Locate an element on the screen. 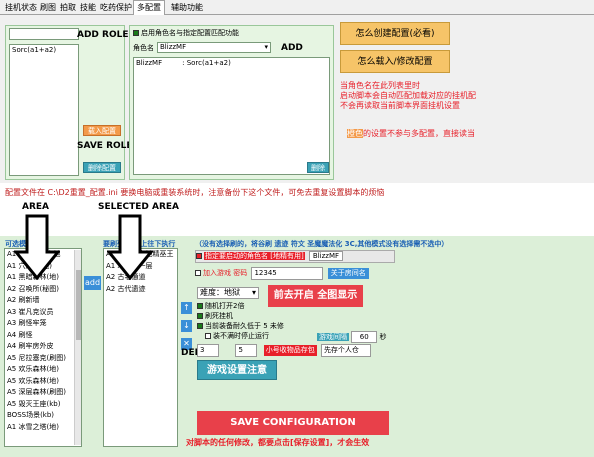  game-settings-button: 游戏设置注意 is located at coordinates (237, 370).